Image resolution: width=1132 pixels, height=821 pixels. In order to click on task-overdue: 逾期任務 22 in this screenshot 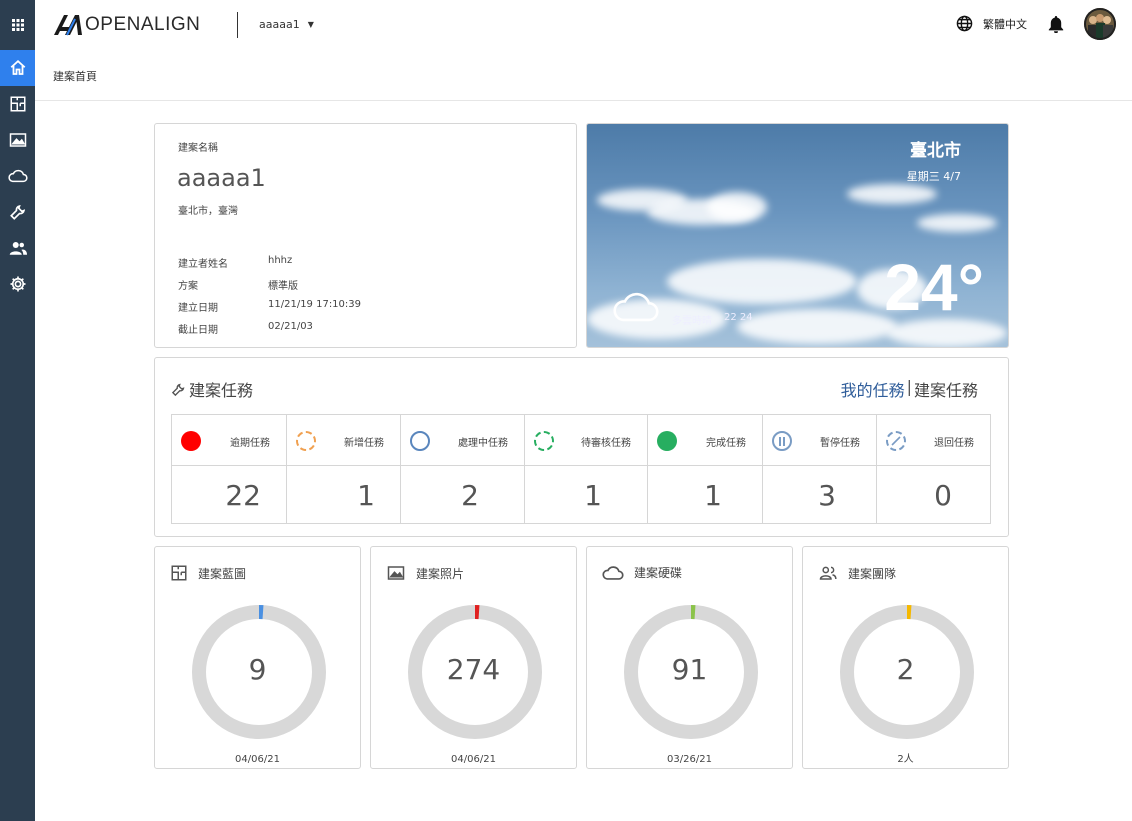, I will do `click(229, 469)`.